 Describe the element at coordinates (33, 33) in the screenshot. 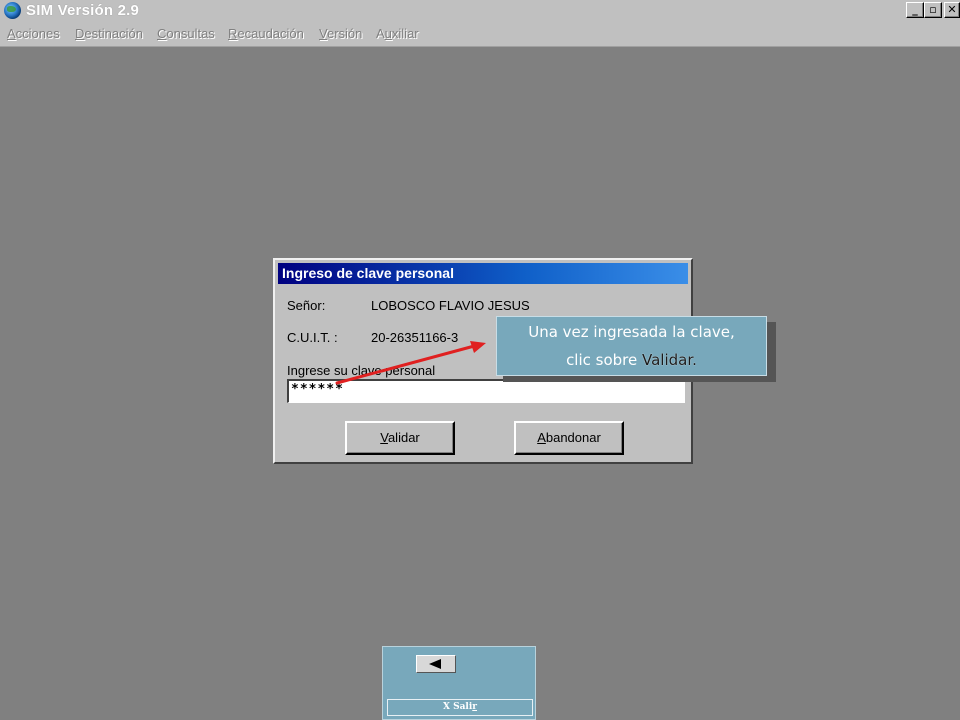

I see `menu-acciones: Acciones` at that location.